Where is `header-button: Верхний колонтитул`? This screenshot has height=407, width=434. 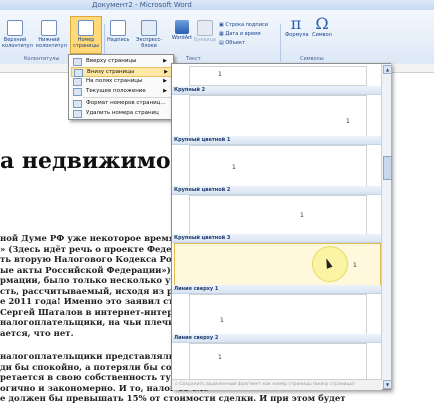 header-button: Верхний колонтитул is located at coordinates (17, 34).